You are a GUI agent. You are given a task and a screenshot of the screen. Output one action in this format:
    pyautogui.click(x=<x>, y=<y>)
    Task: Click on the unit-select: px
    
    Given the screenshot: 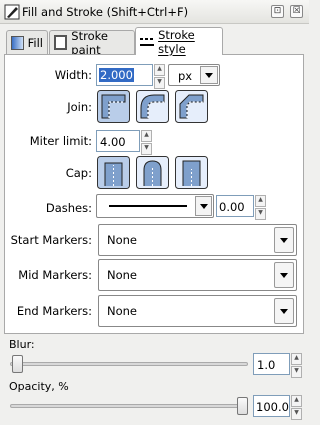 What is the action you would take?
    pyautogui.click(x=194, y=75)
    